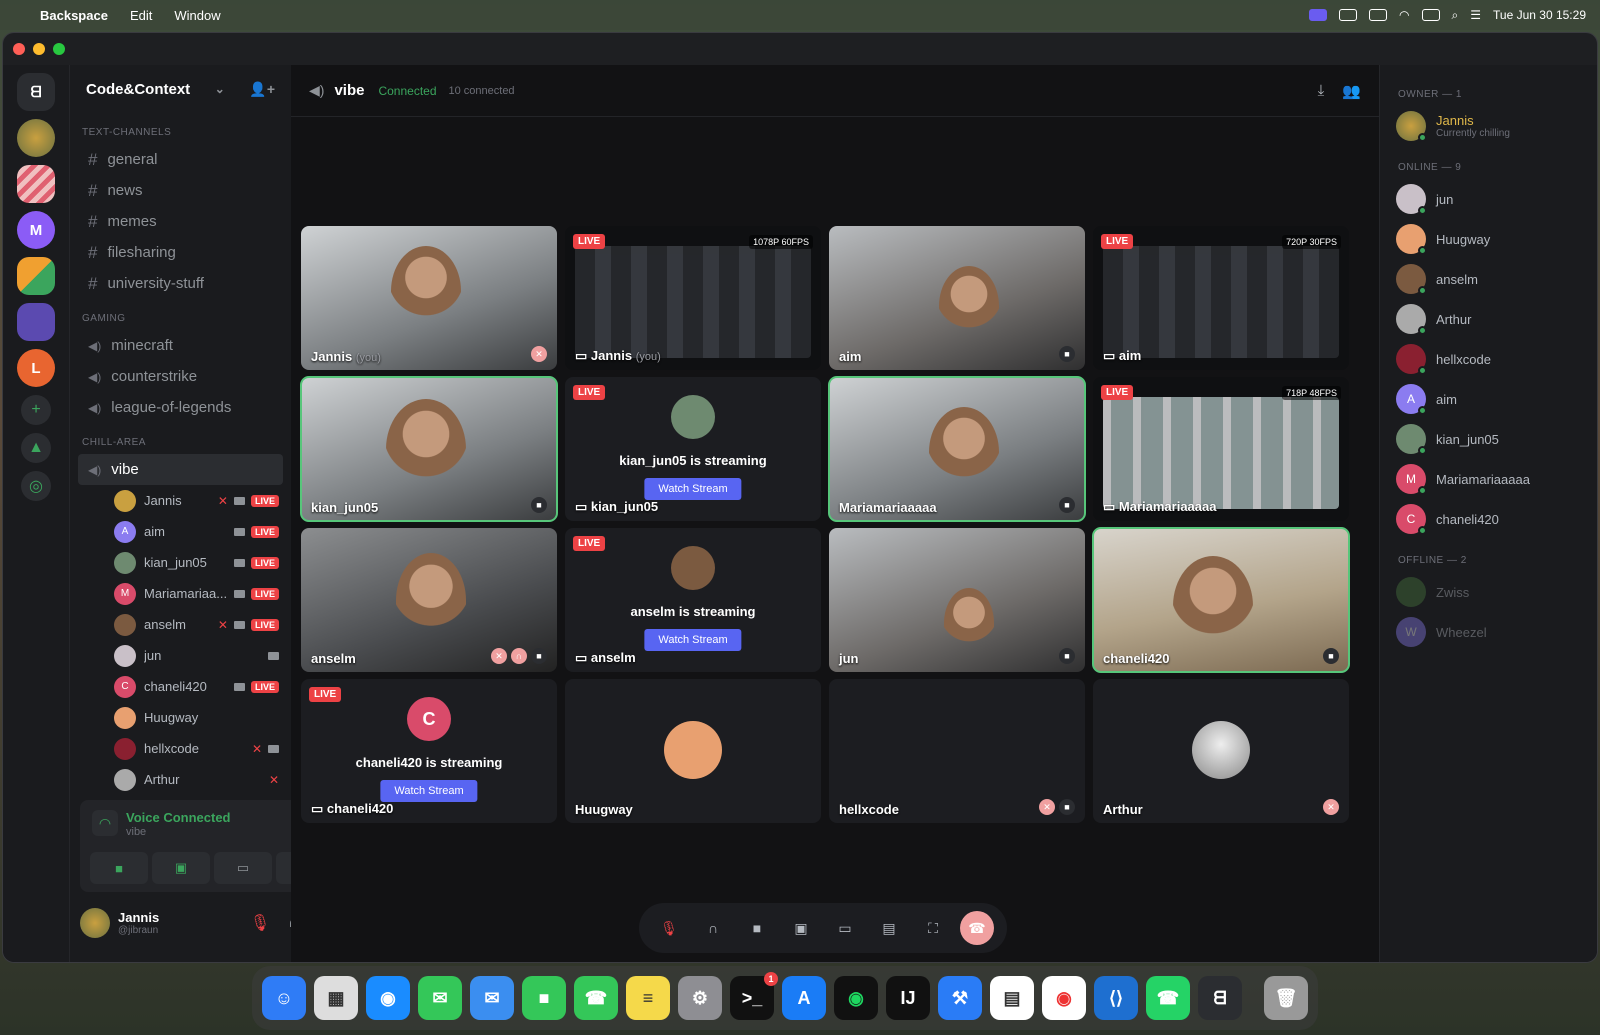  I want to click on server-header: Code&Context ⌄ 👤+, so click(180, 89).